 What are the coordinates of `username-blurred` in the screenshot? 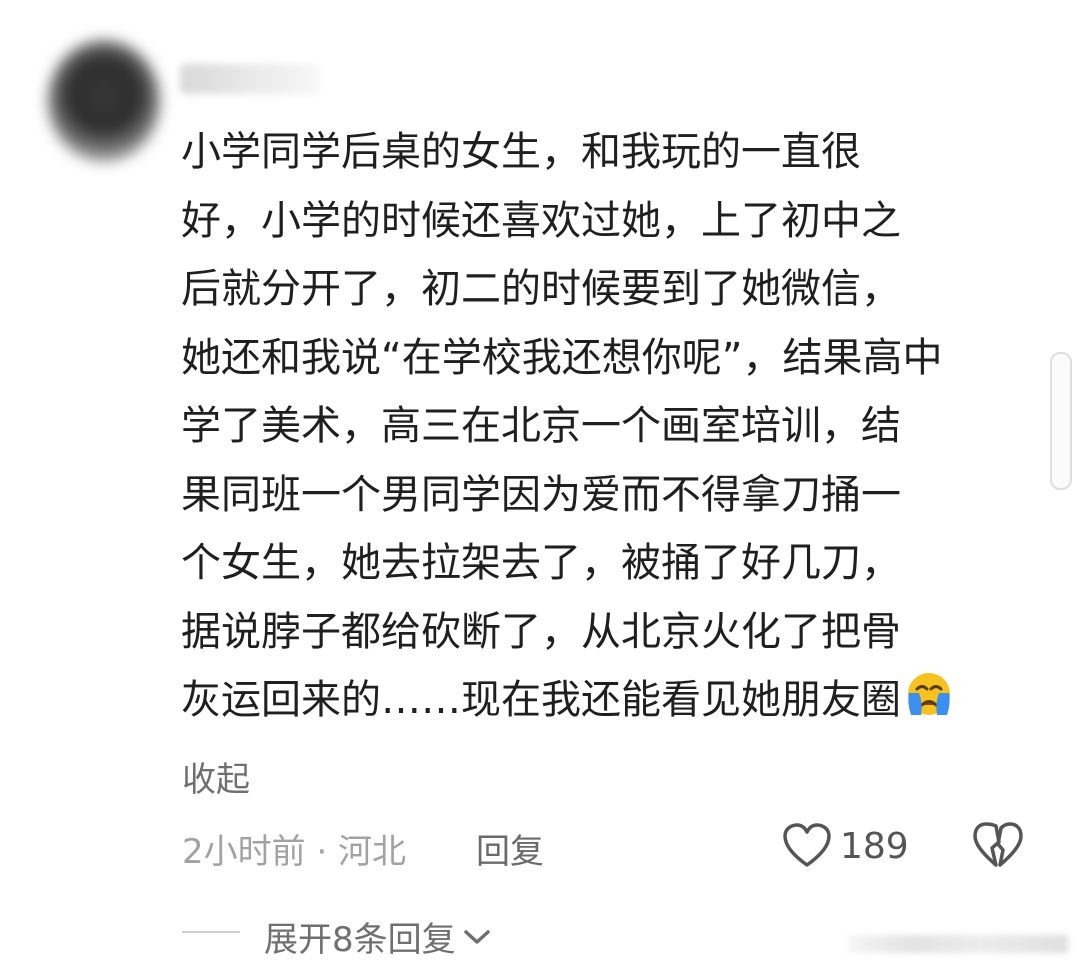 It's located at (250, 79).